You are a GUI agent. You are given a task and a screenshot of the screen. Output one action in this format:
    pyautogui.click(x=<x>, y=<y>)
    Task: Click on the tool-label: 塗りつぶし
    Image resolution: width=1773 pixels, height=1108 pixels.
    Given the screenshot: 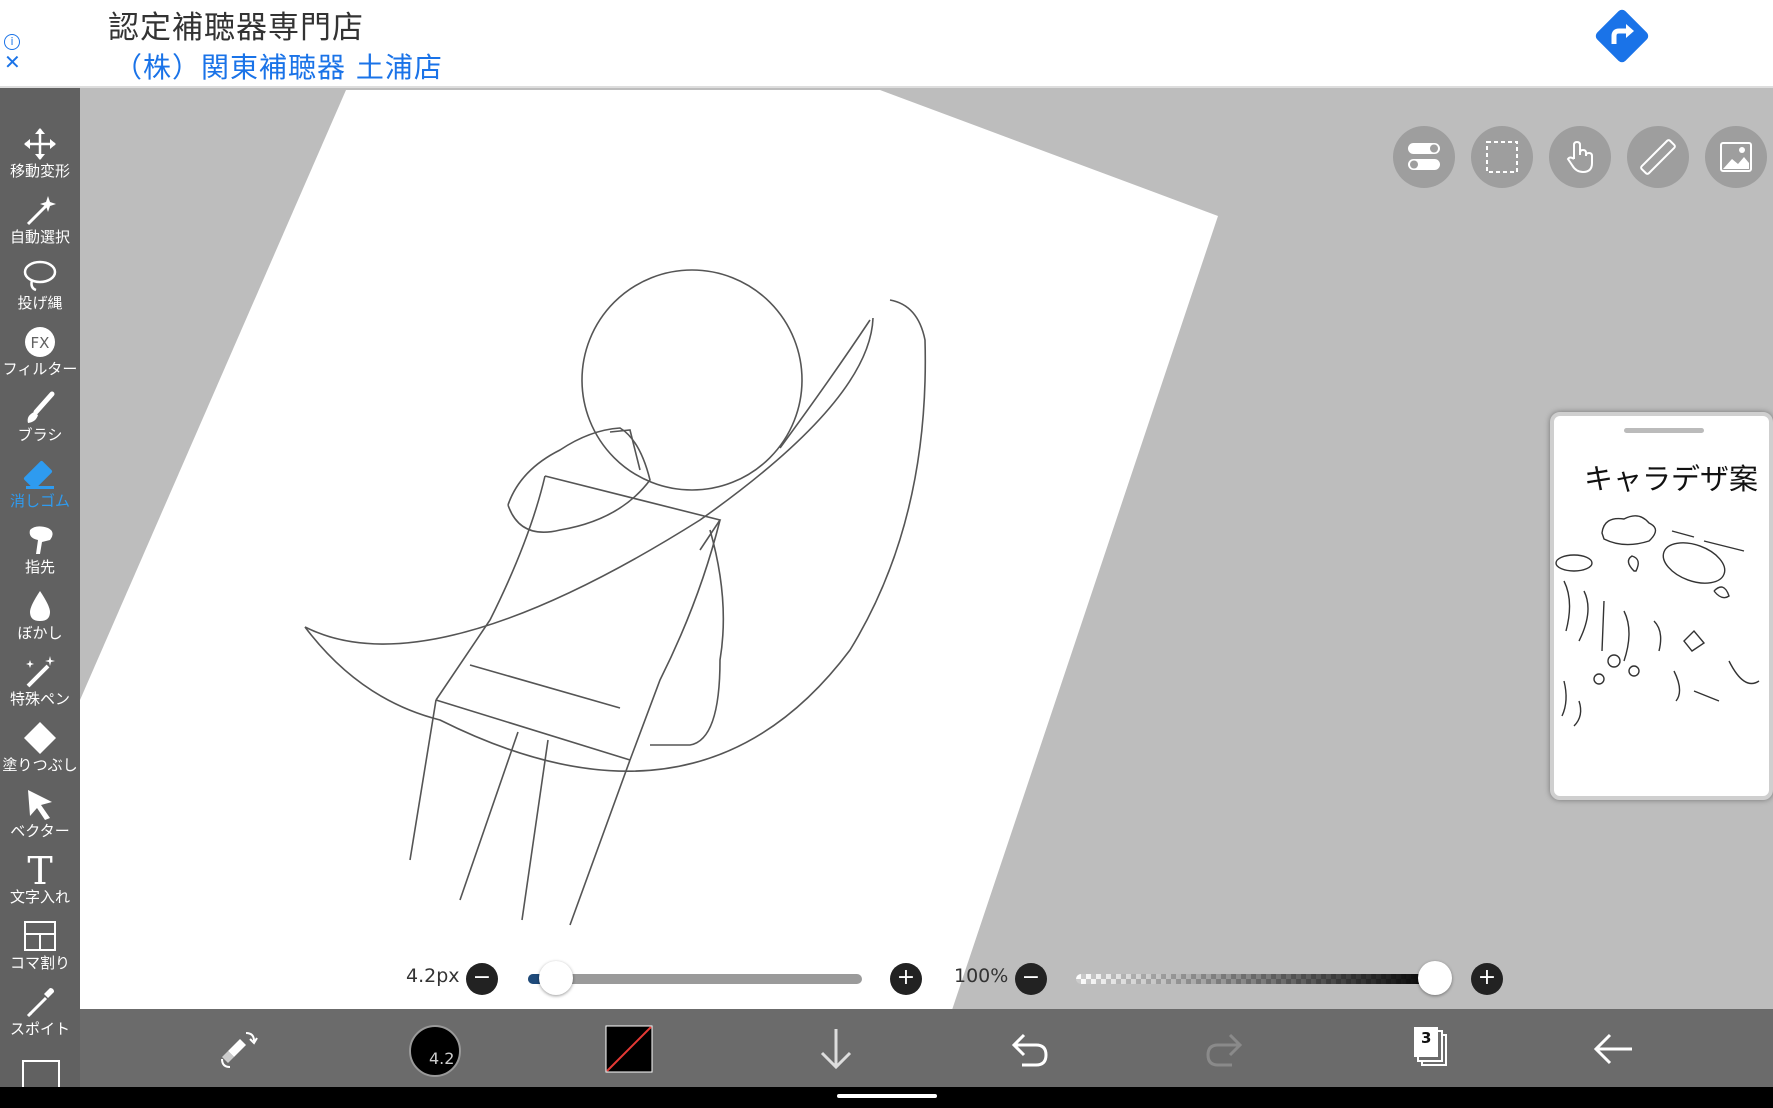 What is the action you would take?
    pyautogui.click(x=40, y=765)
    